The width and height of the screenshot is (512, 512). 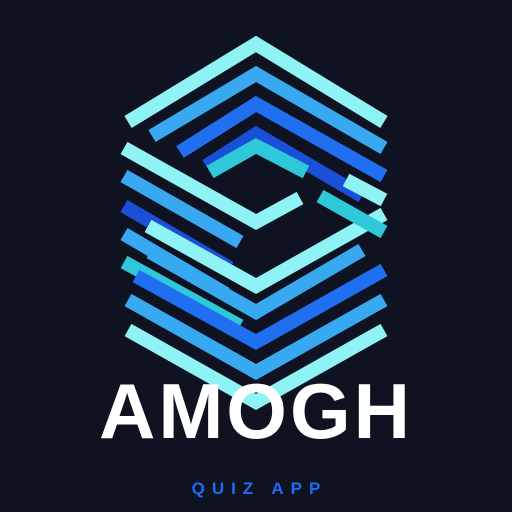 What do you see at coordinates (256, 411) in the screenshot?
I see `app-title: AMOGH` at bounding box center [256, 411].